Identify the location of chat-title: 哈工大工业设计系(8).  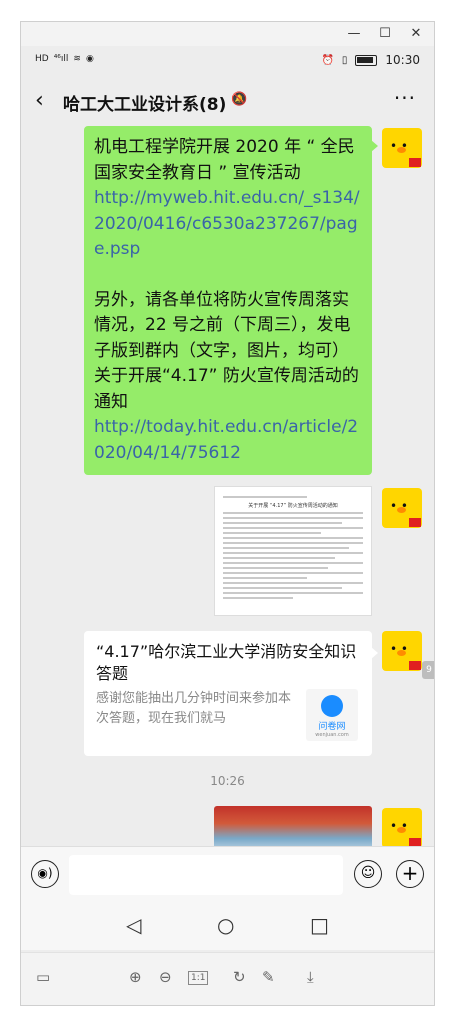
(145, 105).